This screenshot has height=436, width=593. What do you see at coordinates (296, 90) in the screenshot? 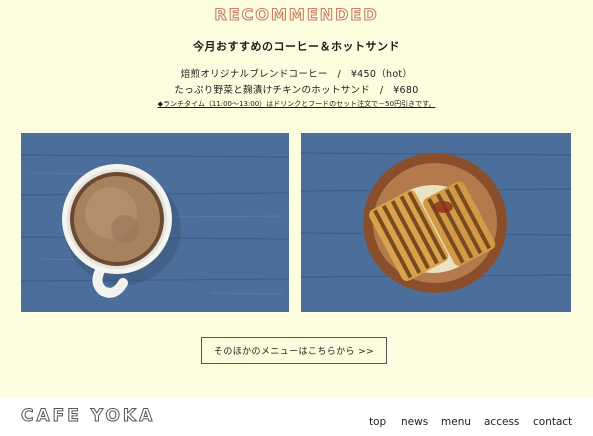
I see `menu-item-sandwich: たっぷり野菜と麹漬けチキンのホットサンド / ¥680` at bounding box center [296, 90].